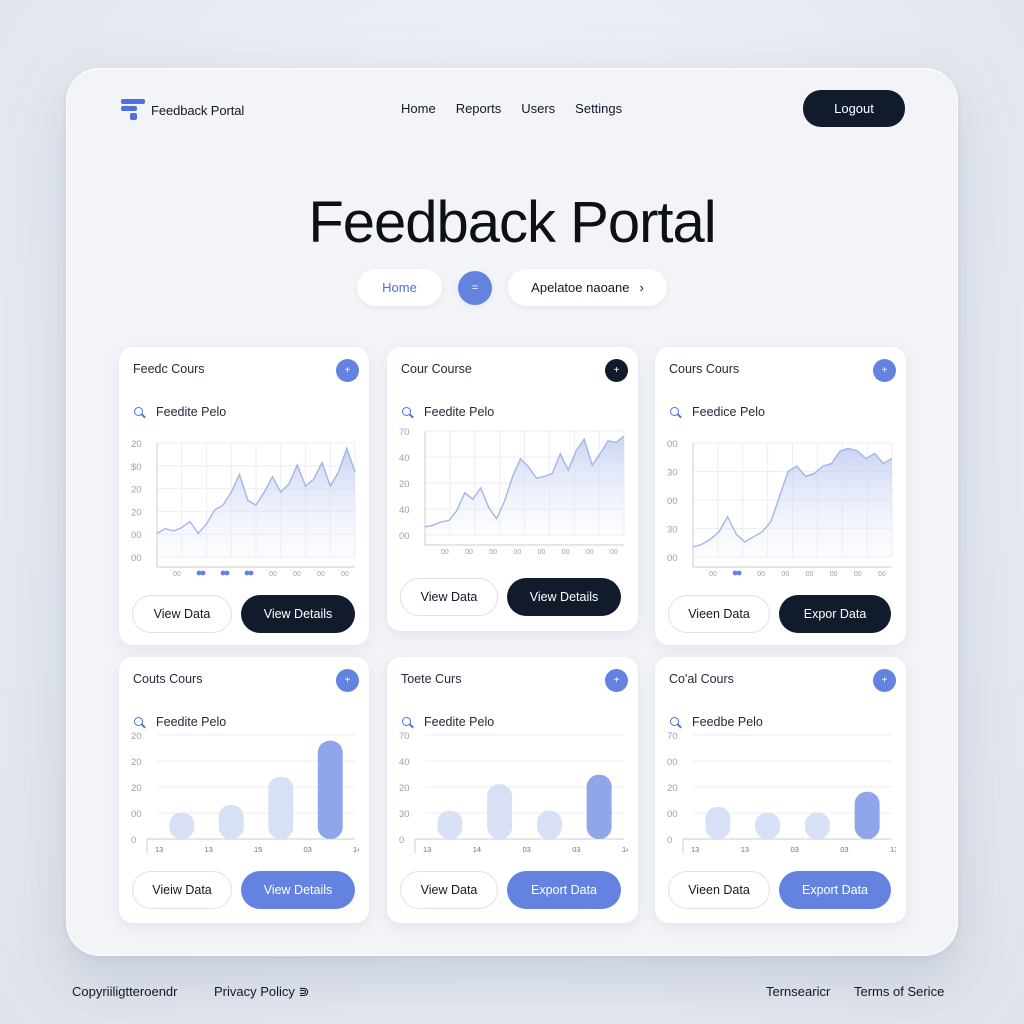 The width and height of the screenshot is (1024, 1024). I want to click on nav-home: Home, so click(418, 108).